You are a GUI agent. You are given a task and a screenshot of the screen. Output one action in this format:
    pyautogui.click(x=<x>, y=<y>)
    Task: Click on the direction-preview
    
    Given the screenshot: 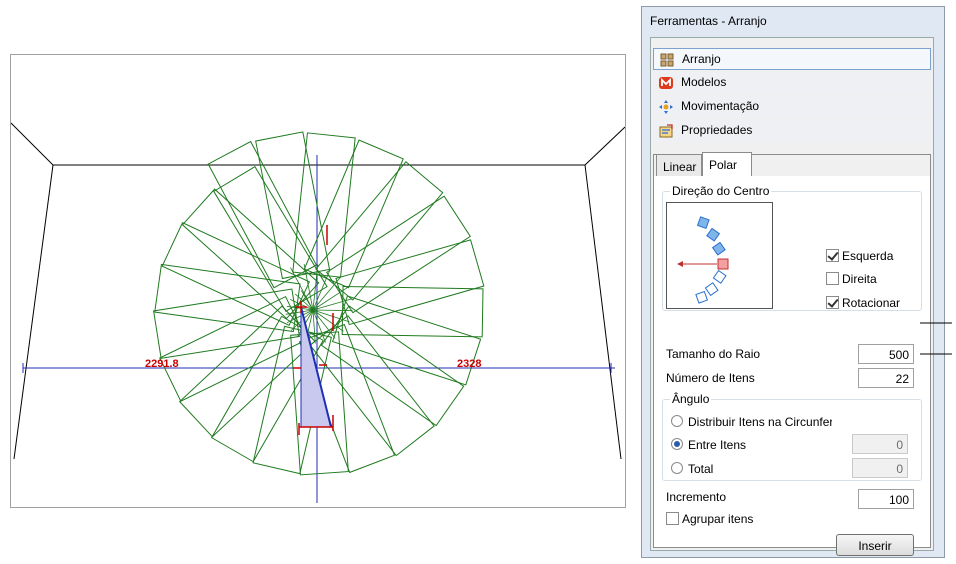 What is the action you would take?
    pyautogui.click(x=719, y=255)
    